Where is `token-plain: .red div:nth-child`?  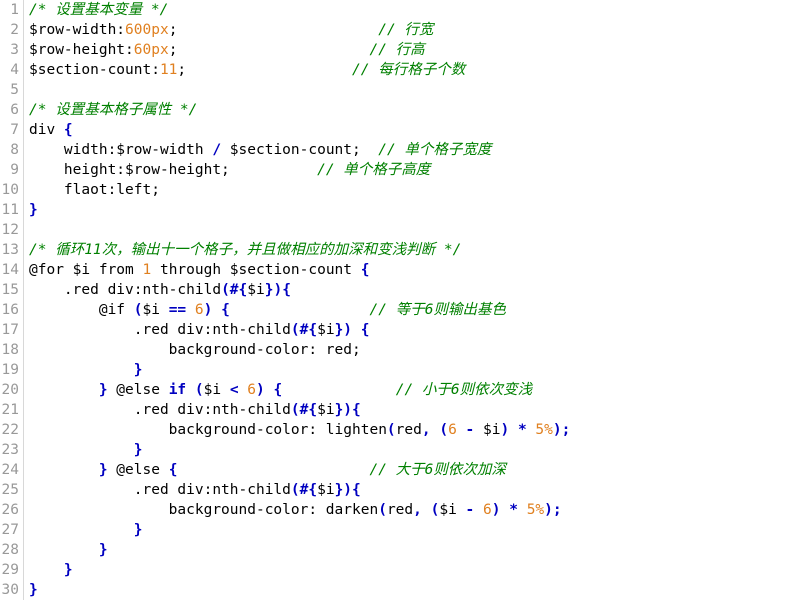
token-plain: .red div:nth-child is located at coordinates (160, 410).